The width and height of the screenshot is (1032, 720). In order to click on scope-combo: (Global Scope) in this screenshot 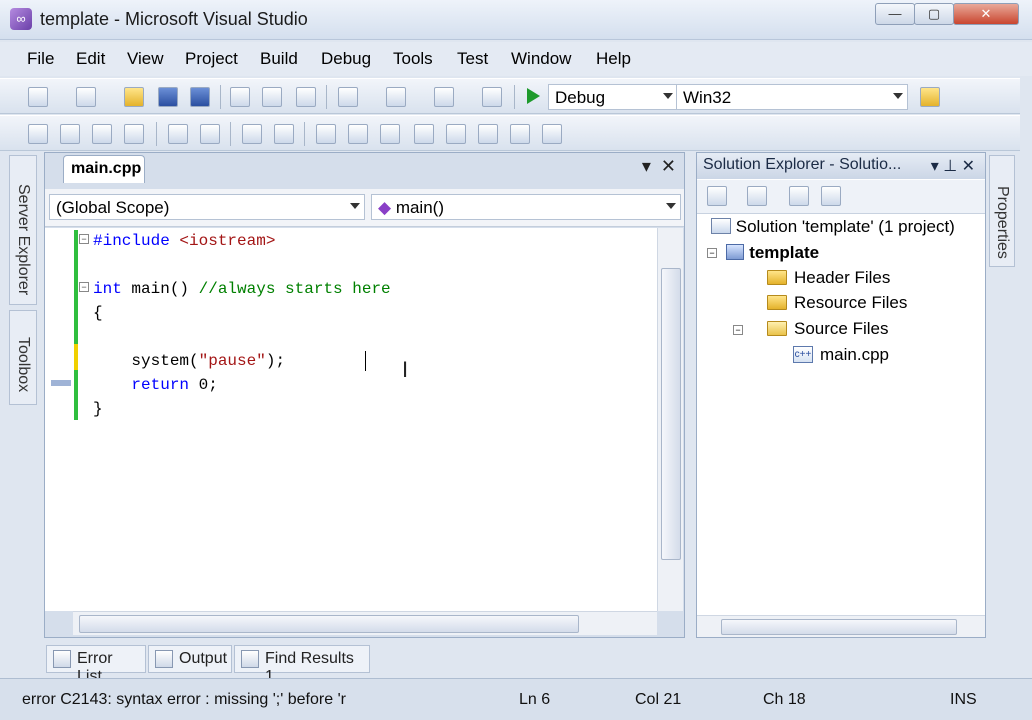, I will do `click(207, 207)`.